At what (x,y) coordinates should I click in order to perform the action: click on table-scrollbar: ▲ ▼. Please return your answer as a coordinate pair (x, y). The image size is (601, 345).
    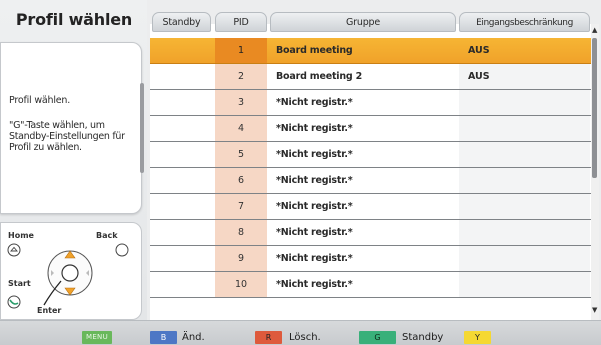
    Looking at the image, I should click on (595, 172).